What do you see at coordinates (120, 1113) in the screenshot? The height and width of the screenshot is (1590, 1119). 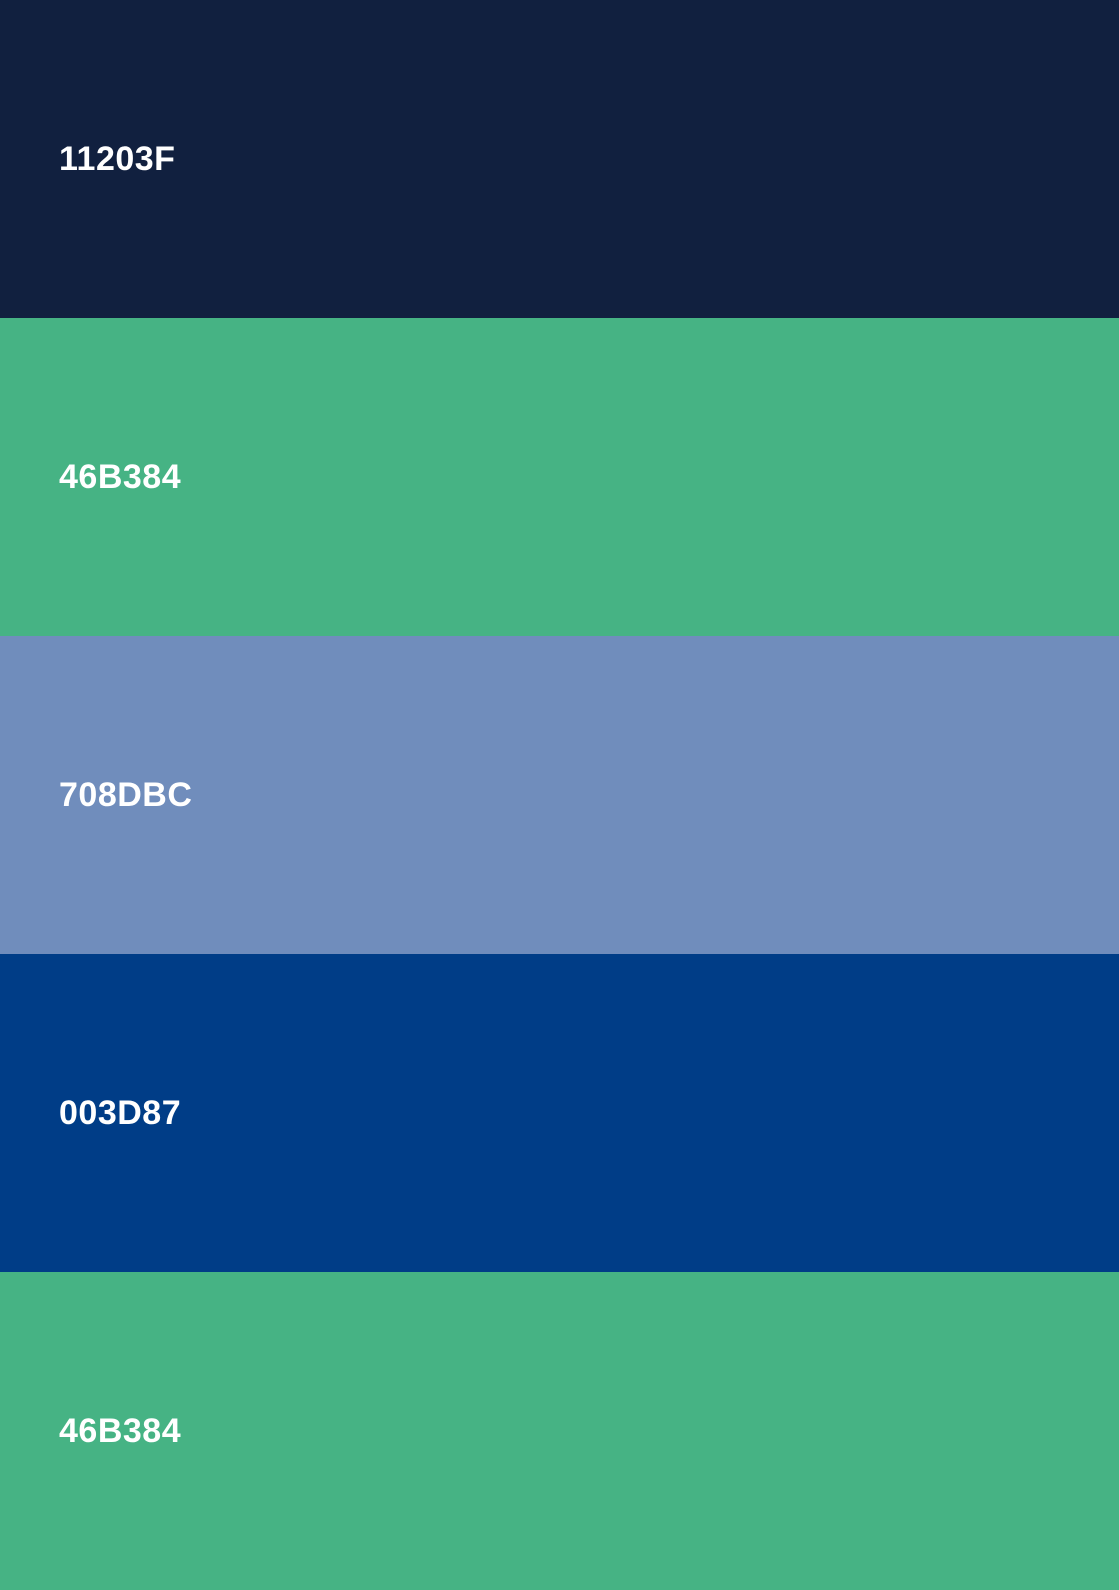 I see `swatch-hex-label: 003D87` at bounding box center [120, 1113].